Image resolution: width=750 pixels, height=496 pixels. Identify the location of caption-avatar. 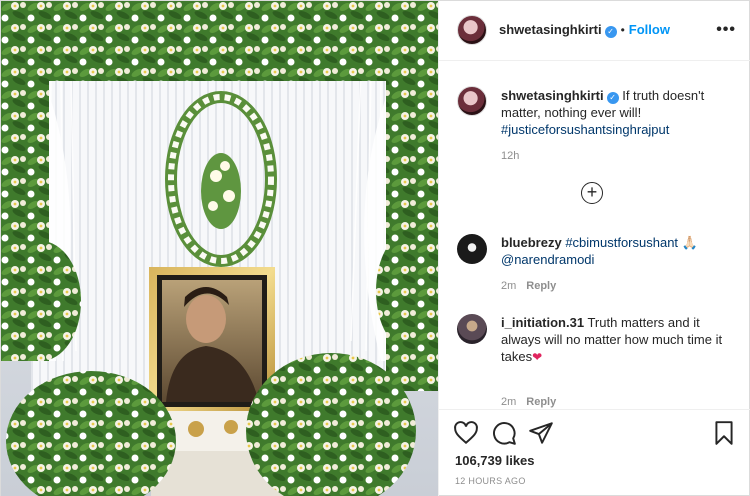
(472, 101).